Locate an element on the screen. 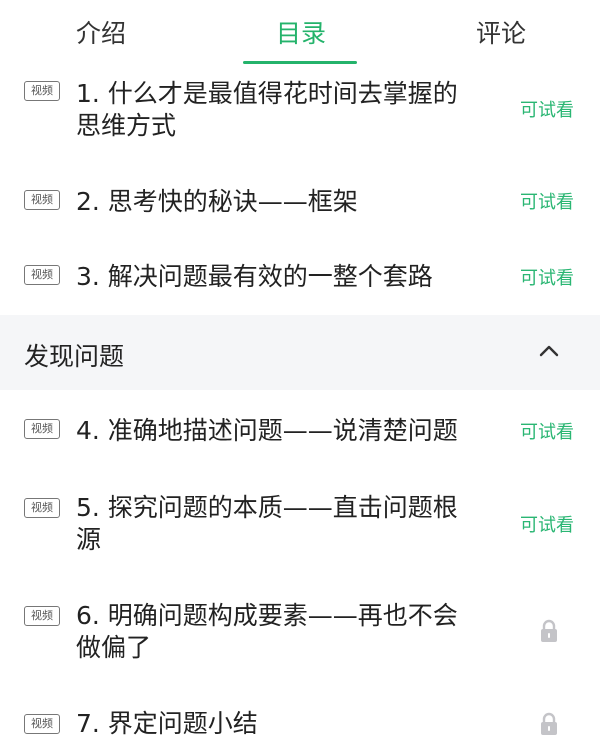  tab-comments: 评论 is located at coordinates (501, 32).